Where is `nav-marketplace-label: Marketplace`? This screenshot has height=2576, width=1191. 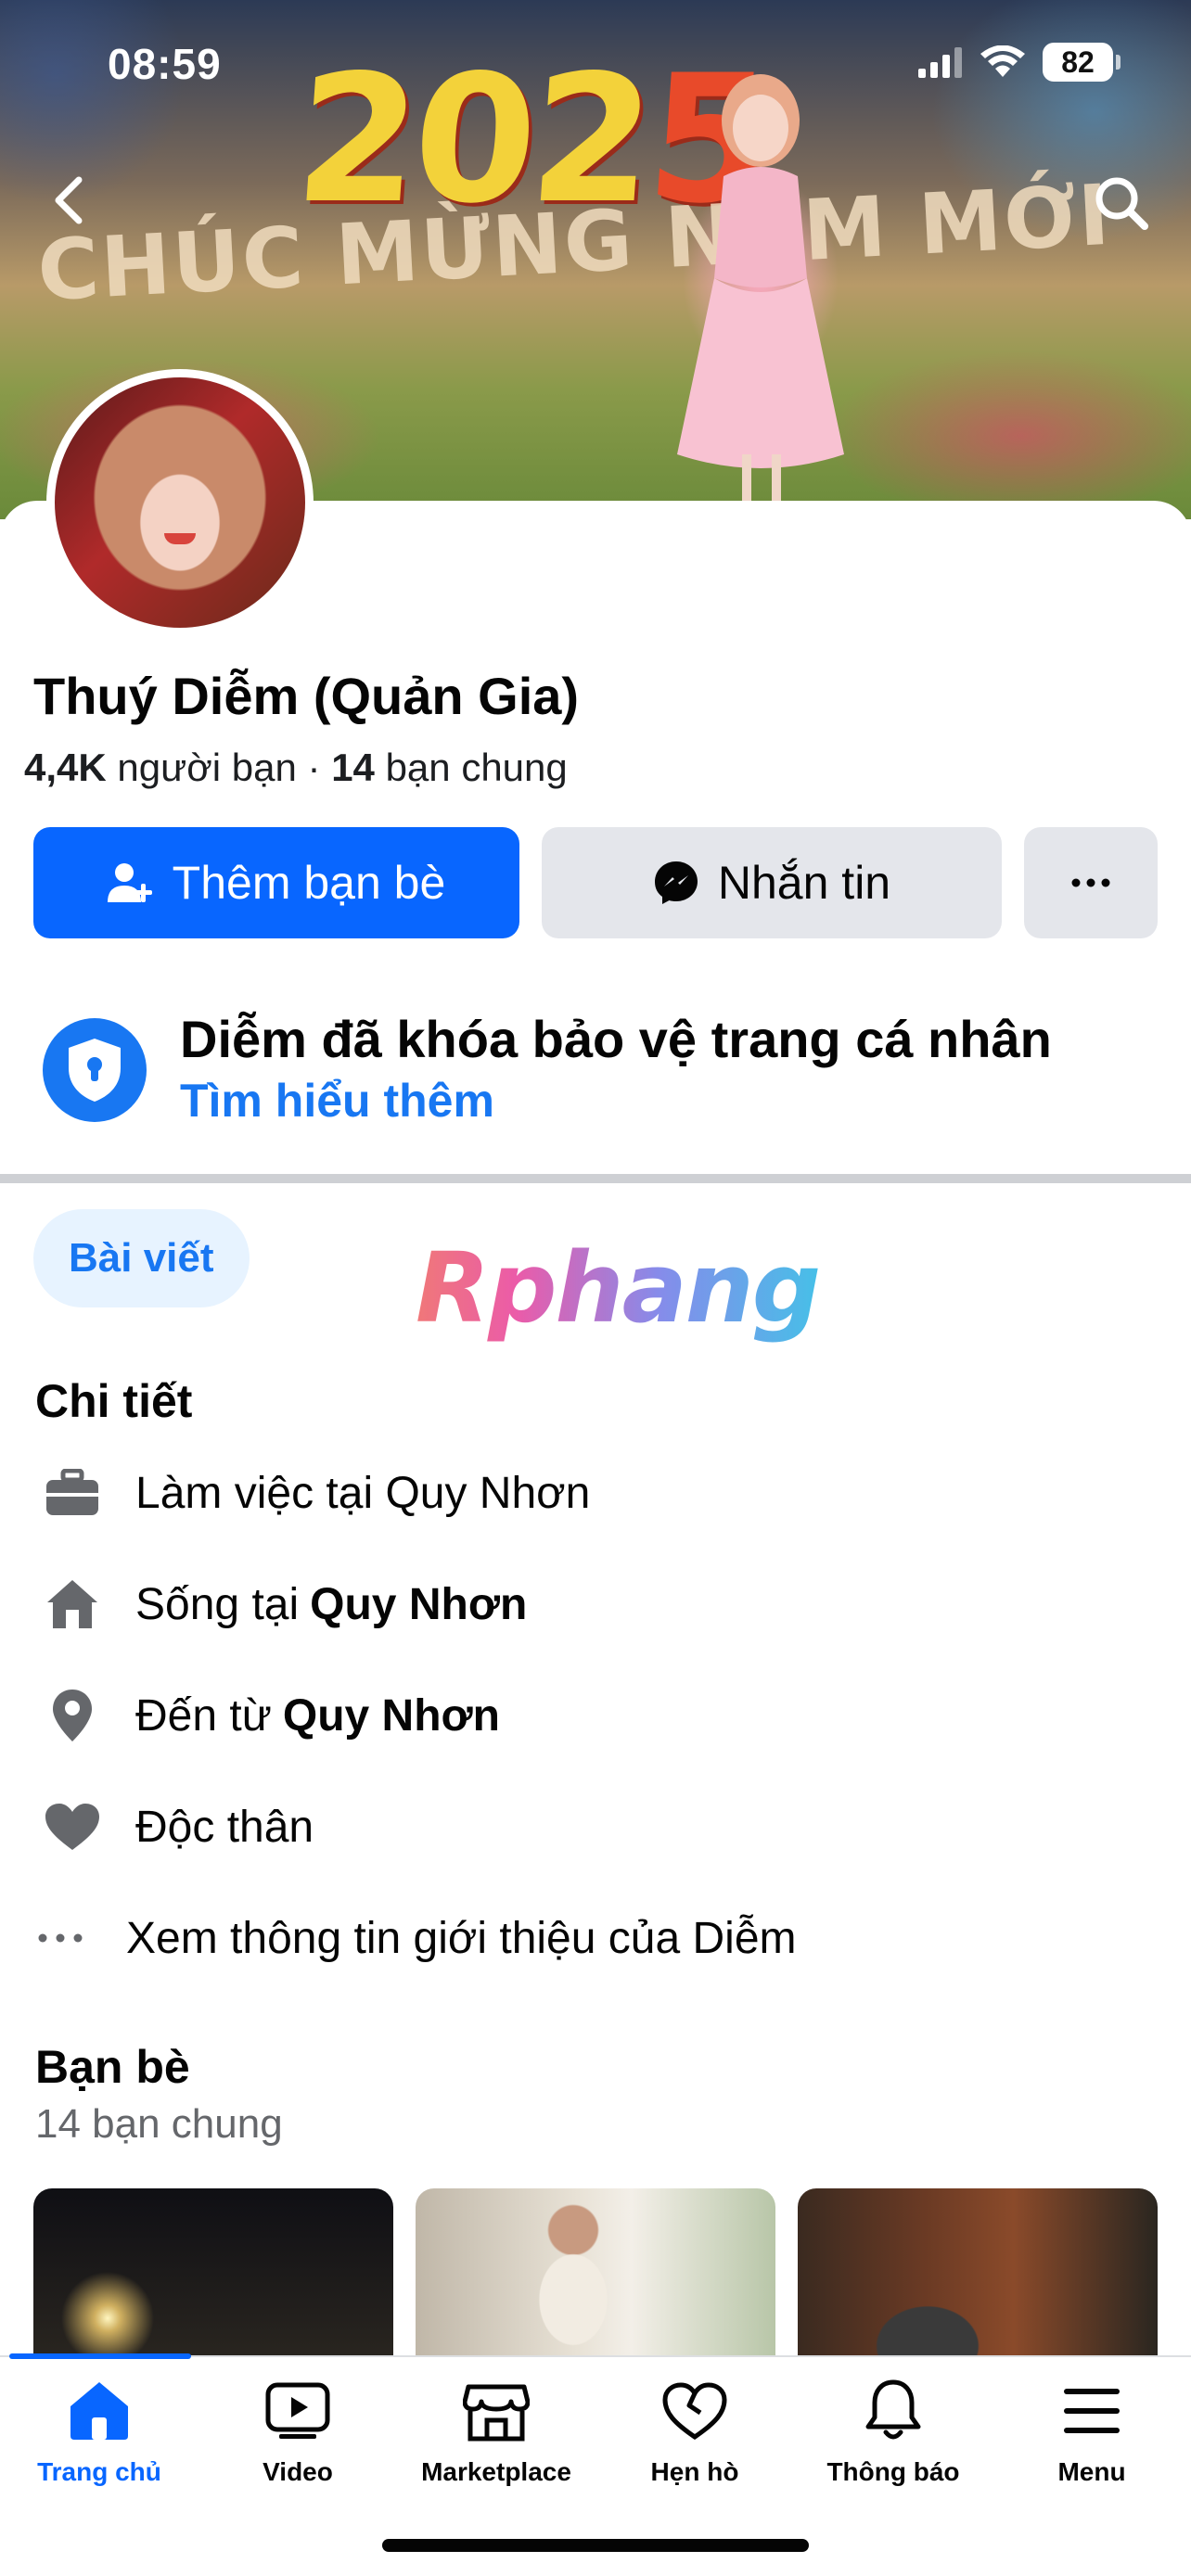 nav-marketplace-label: Marketplace is located at coordinates (496, 2472).